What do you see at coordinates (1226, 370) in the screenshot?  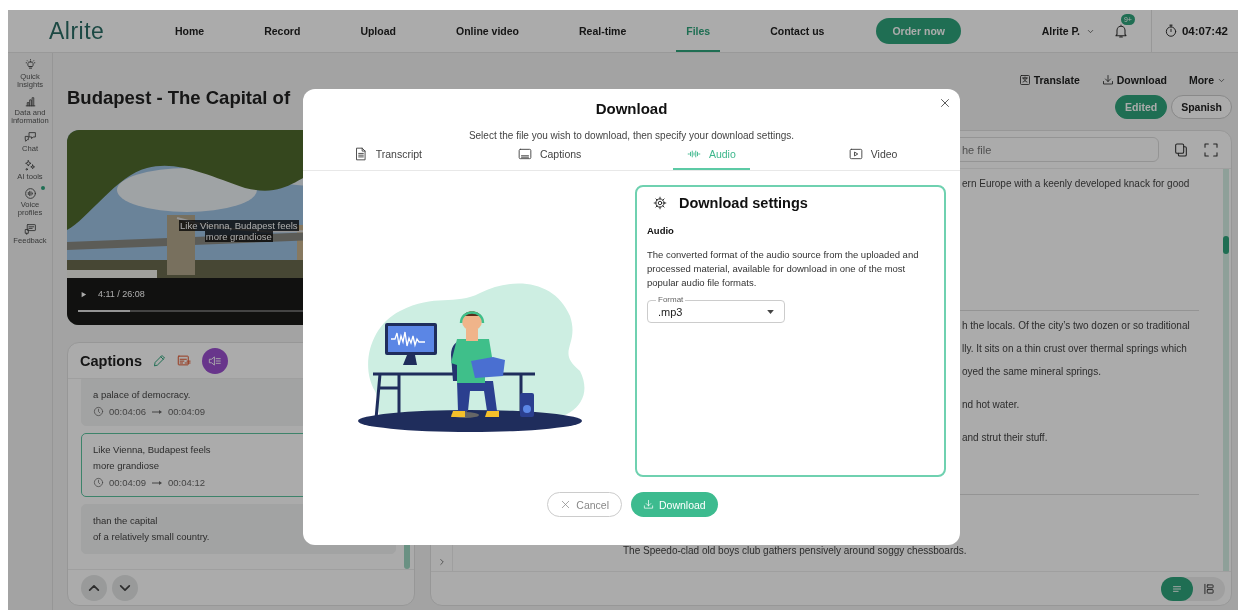 I see `scrollbar` at bounding box center [1226, 370].